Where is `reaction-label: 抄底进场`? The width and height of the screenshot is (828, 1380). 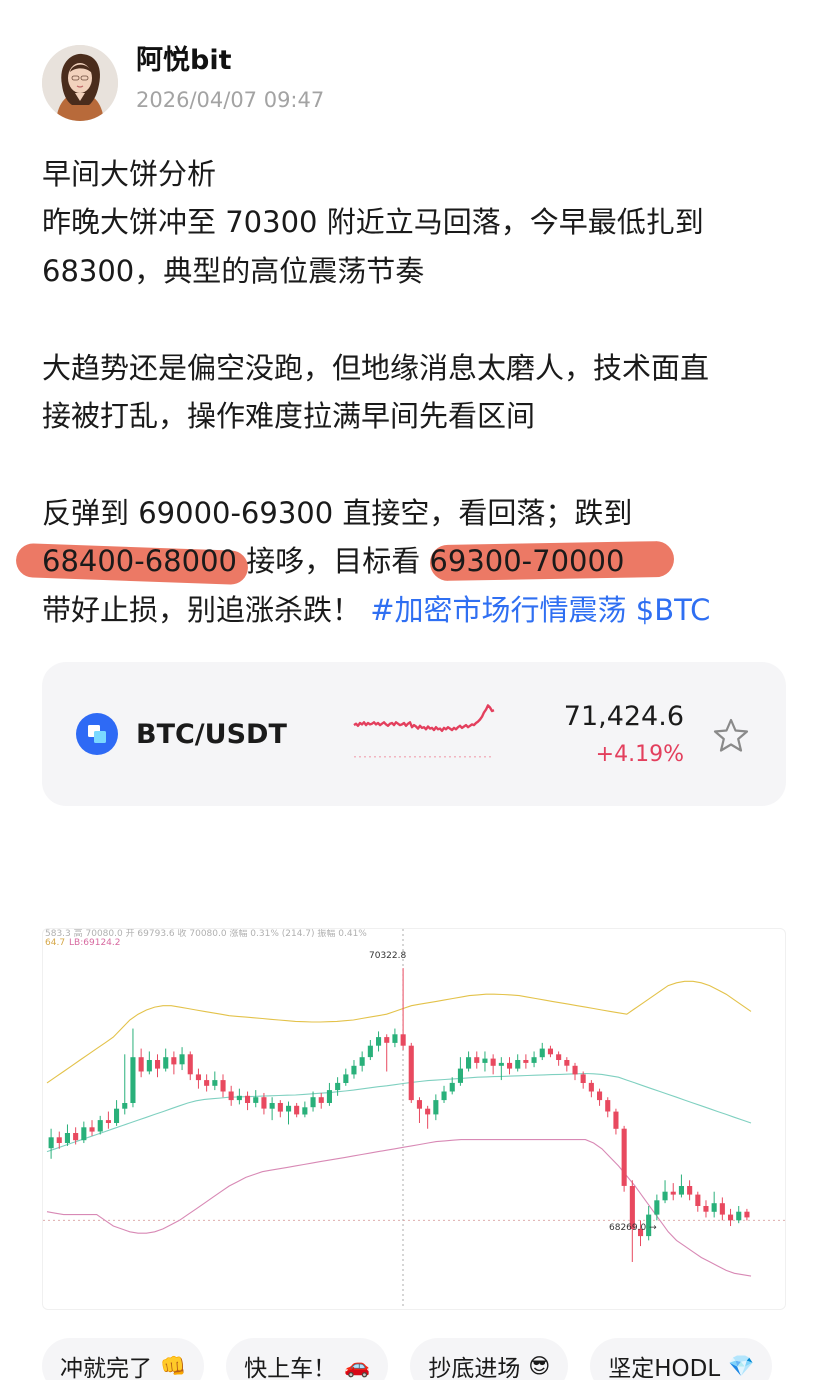 reaction-label: 抄底进场 is located at coordinates (474, 1368).